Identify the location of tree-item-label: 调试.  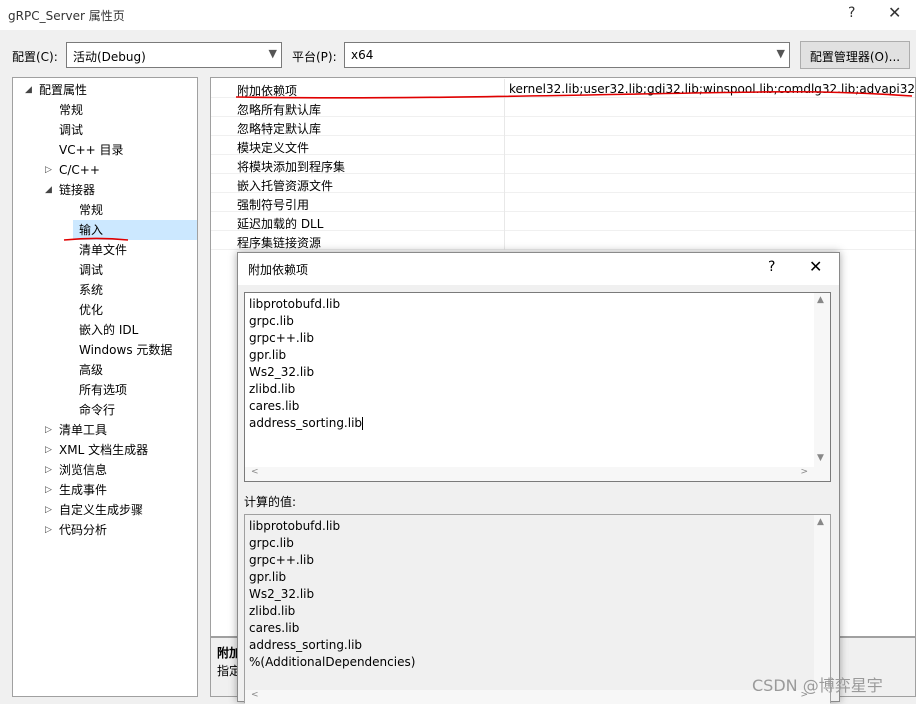
(91, 270).